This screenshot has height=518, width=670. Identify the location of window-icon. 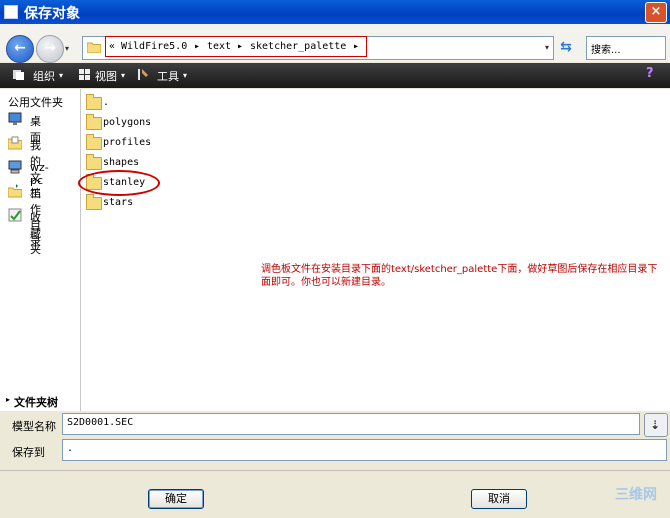
(11, 12).